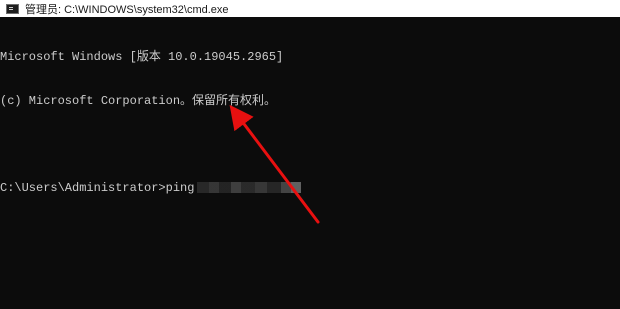  I want to click on window-title: 管理员: C:\WINDOWS\system32\cmd.exe, so click(127, 9).